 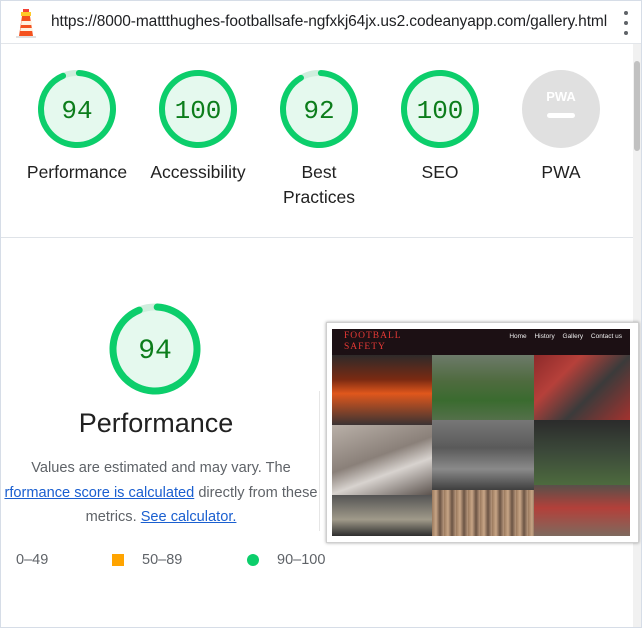 What do you see at coordinates (382, 460) in the screenshot?
I see `gallery-image-banner` at bounding box center [382, 460].